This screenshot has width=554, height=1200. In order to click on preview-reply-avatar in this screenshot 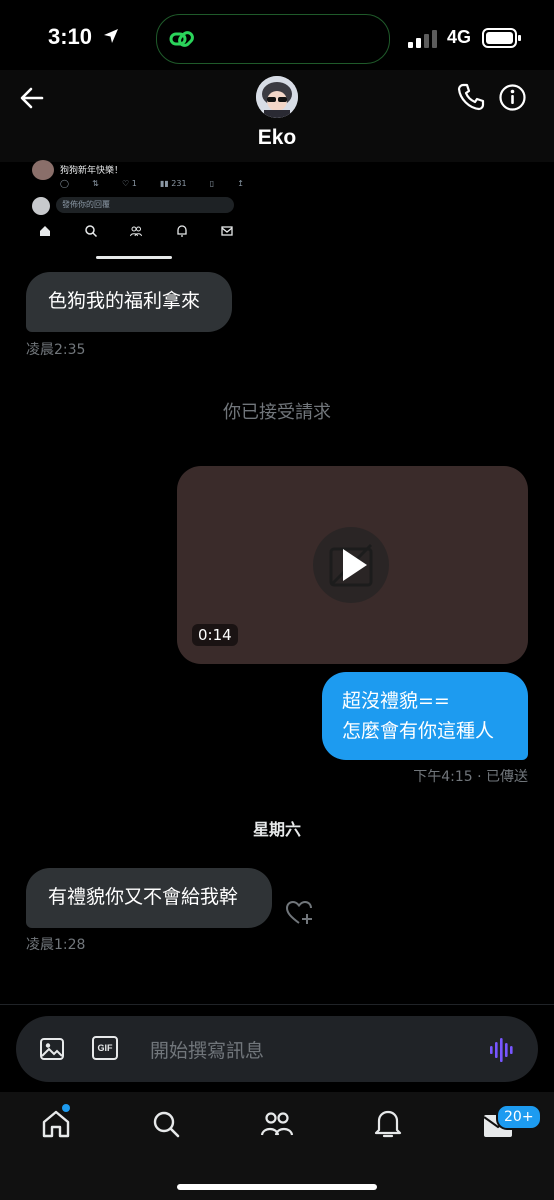, I will do `click(41, 206)`.